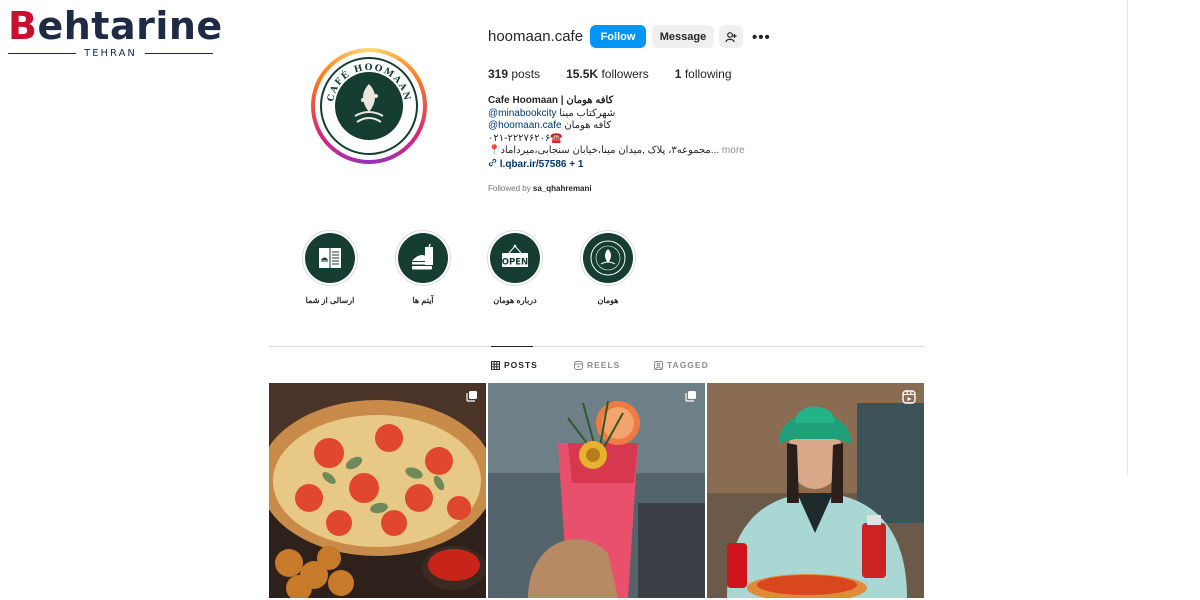 This screenshot has height=600, width=1200. I want to click on suggested-users-button, so click(731, 36).